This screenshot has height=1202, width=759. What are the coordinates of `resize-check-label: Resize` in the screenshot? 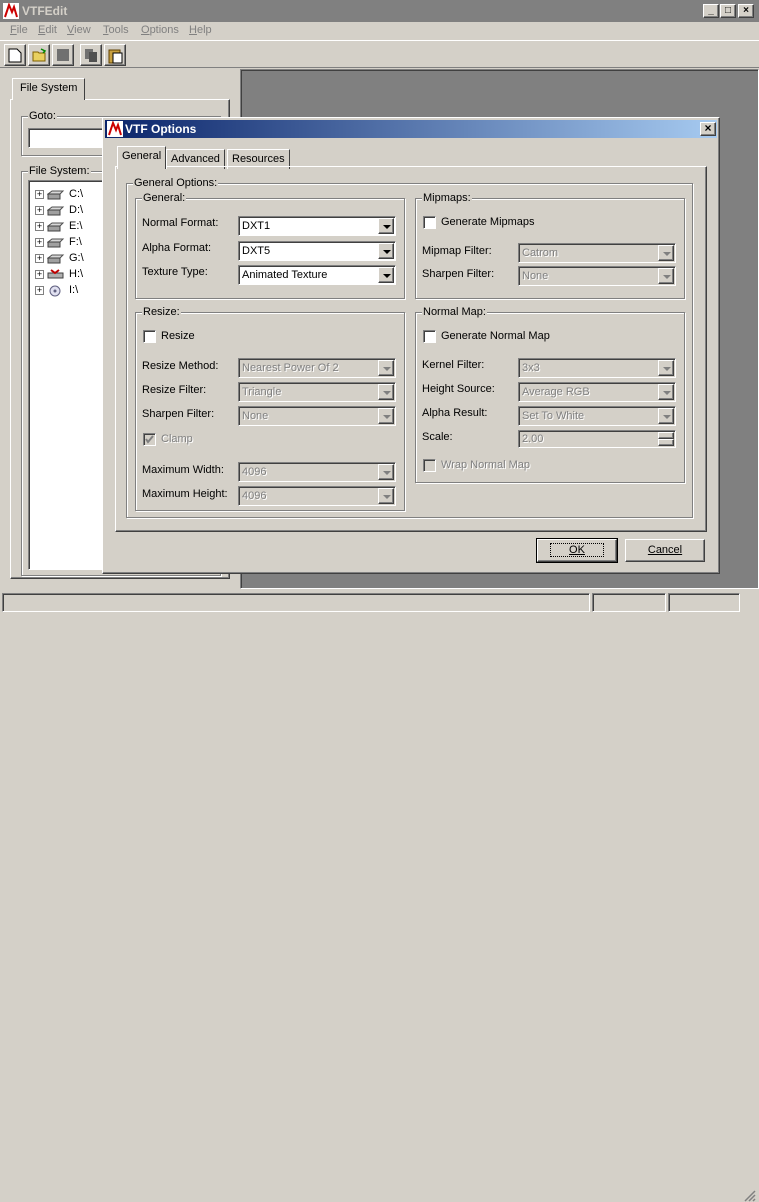 It's located at (178, 336).